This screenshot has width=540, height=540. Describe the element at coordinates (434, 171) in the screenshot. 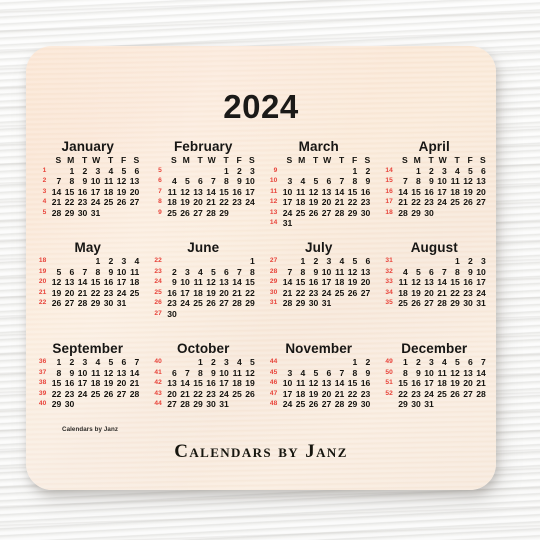

I see `week-row: 14 1 2 3 4 5 6` at that location.